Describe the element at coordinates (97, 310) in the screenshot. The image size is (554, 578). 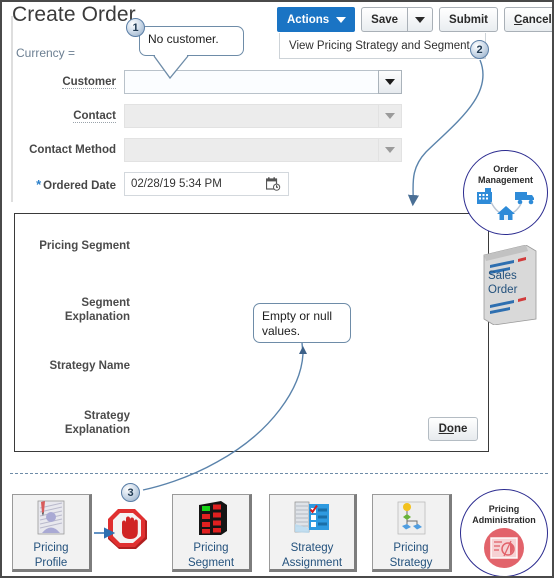
I see `segment-explanation-label: Segment Explanation` at that location.